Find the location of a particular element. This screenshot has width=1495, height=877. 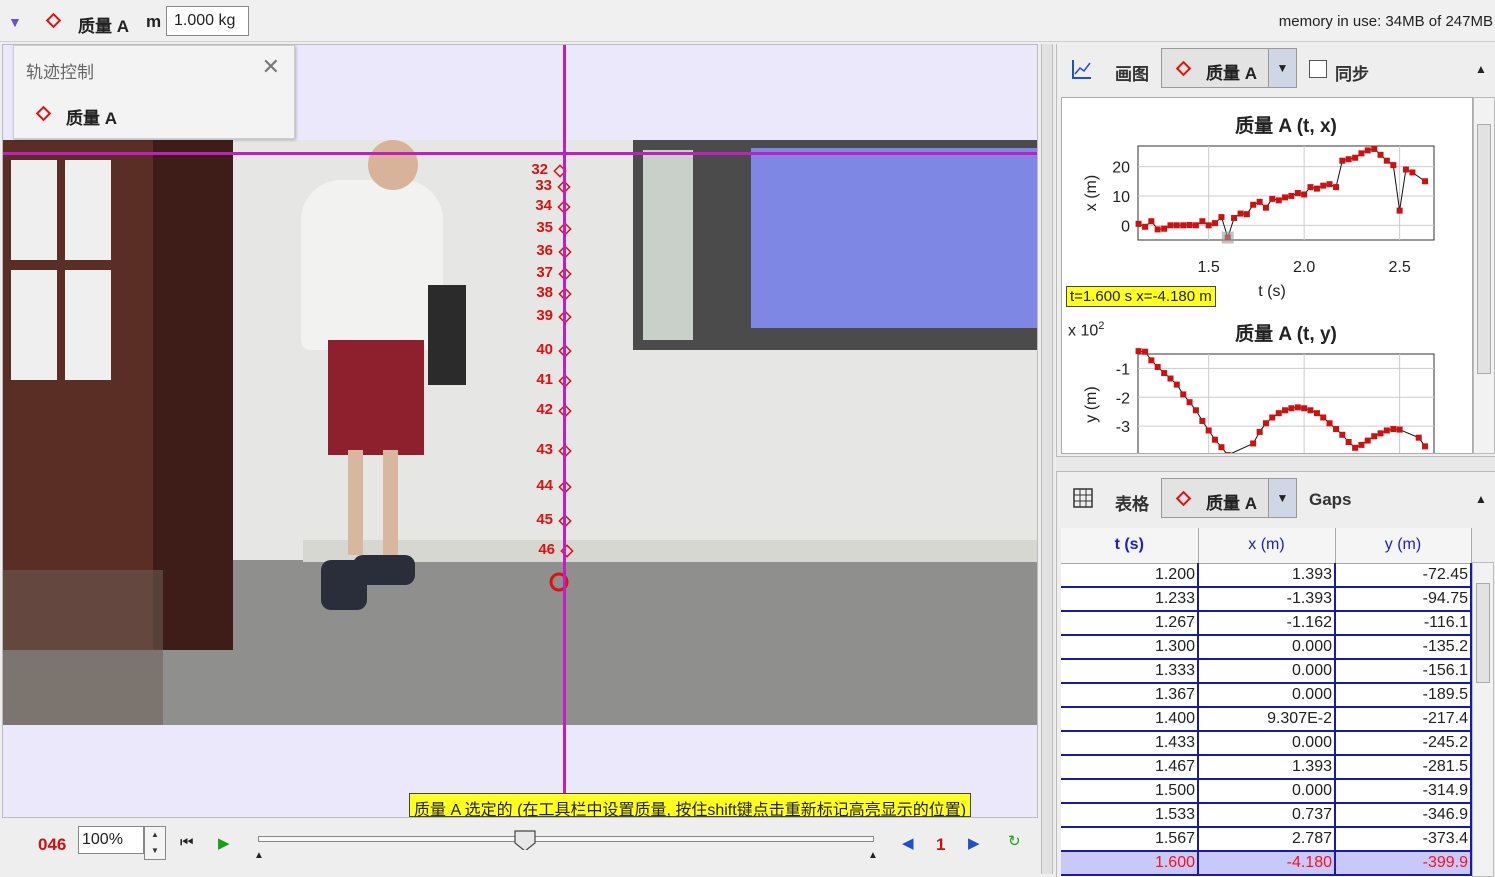

table-cell: 1.233 is located at coordinates (1130, 599).